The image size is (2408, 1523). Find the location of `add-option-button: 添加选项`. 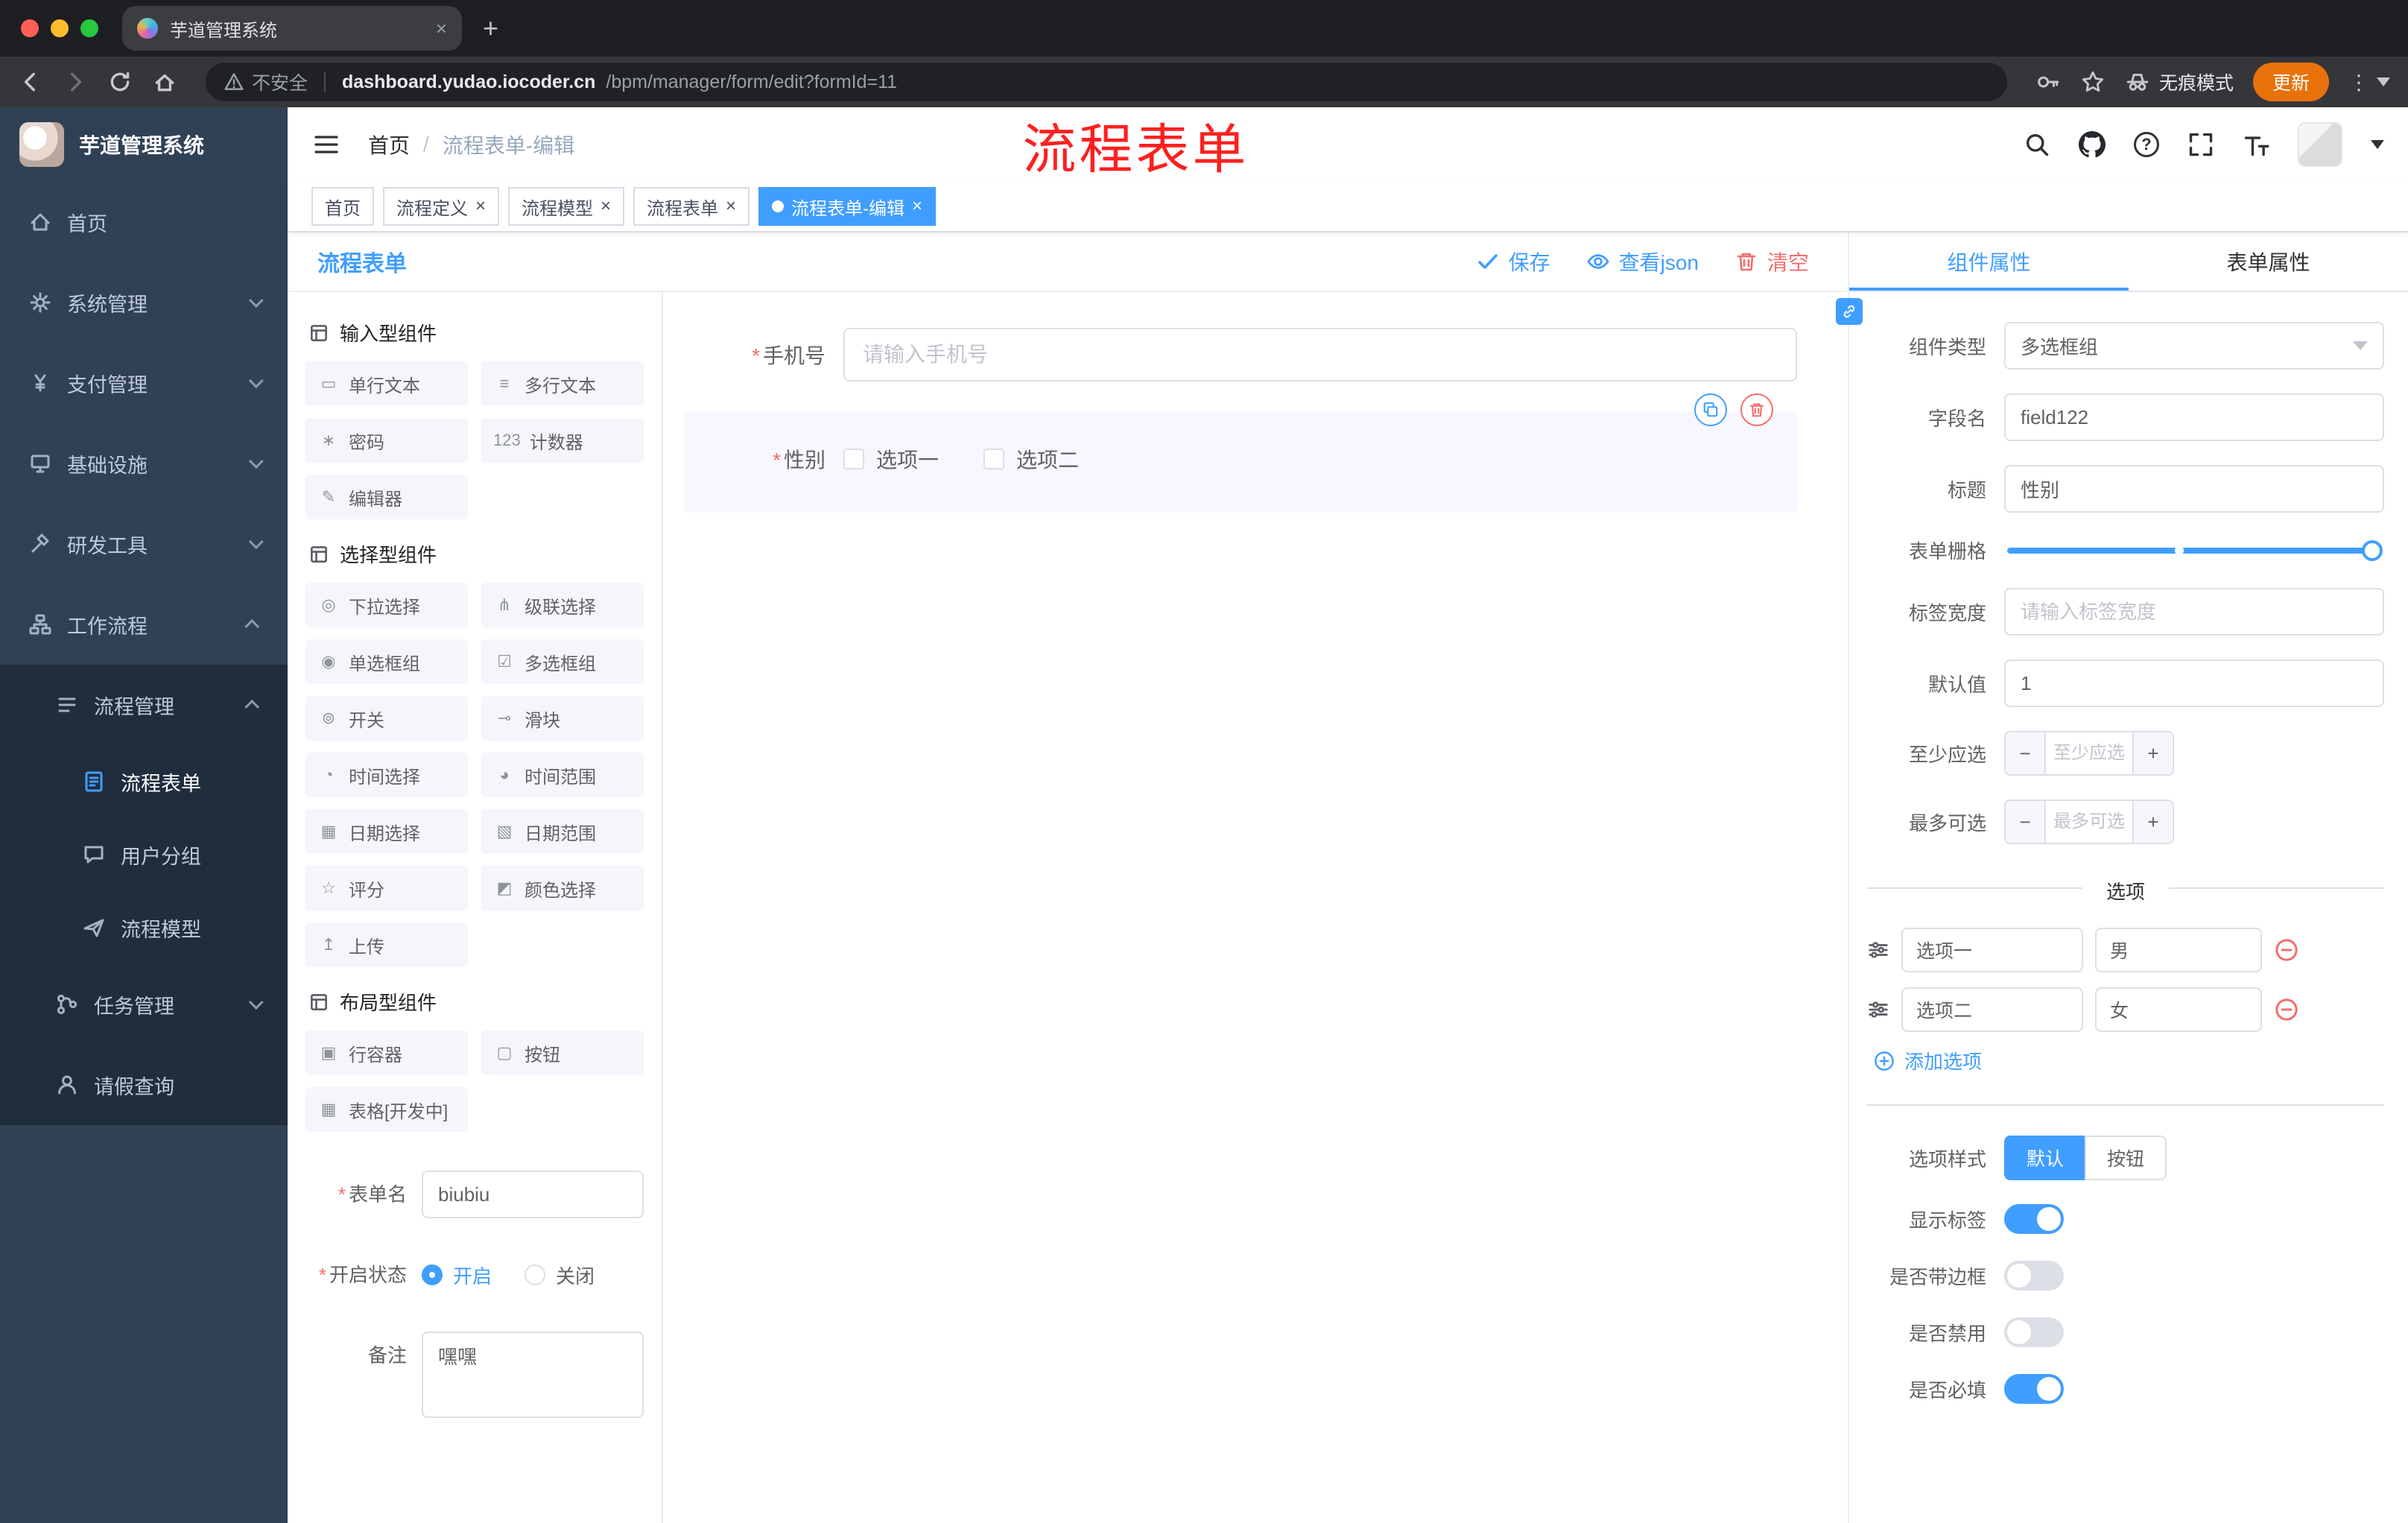

add-option-button: 添加选项 is located at coordinates (2128, 1060).